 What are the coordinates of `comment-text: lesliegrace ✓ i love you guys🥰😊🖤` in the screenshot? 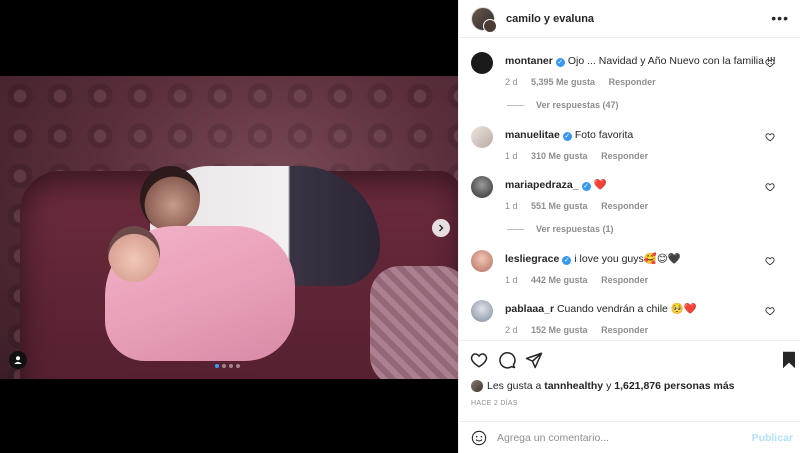 It's located at (640, 259).